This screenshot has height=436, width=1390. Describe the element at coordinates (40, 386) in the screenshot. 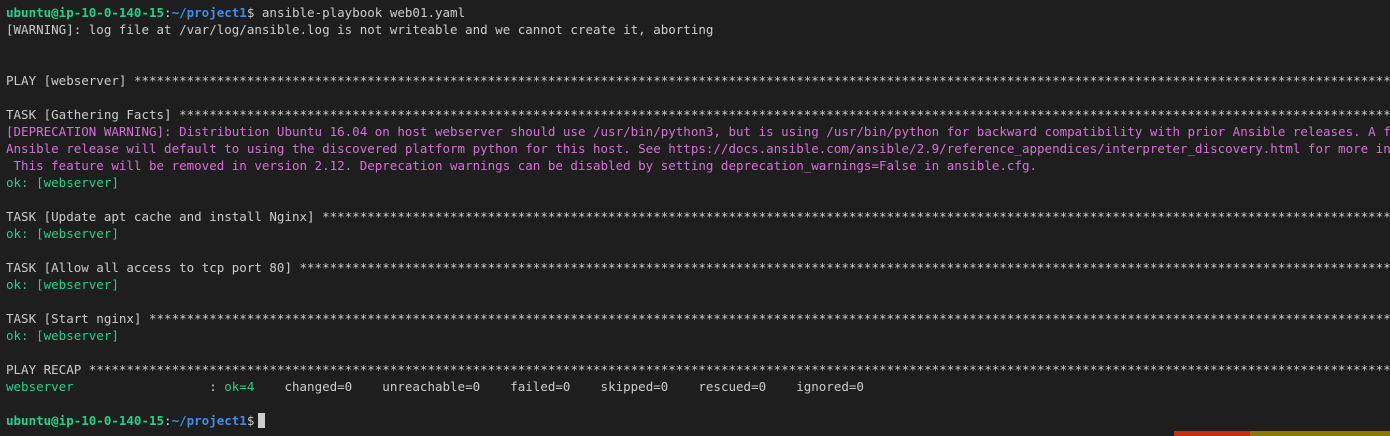

I see `recap-host: webserver` at that location.